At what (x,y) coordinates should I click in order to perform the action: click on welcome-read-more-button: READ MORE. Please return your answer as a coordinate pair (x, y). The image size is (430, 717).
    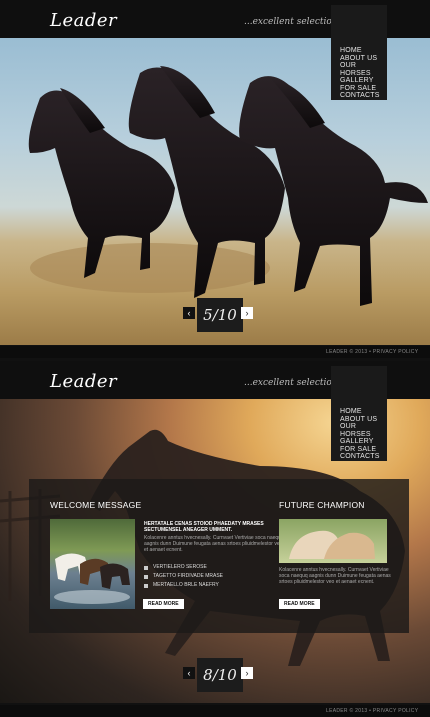
    Looking at the image, I should click on (163, 604).